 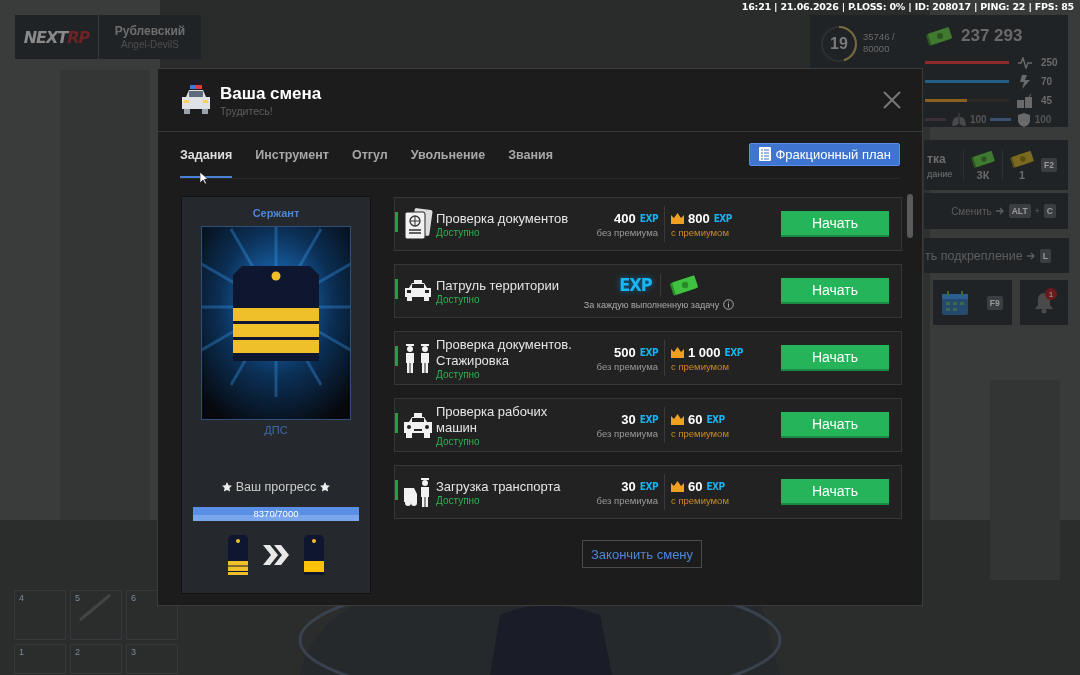 What do you see at coordinates (1051, 294) in the screenshot?
I see `notification-badge: 1` at bounding box center [1051, 294].